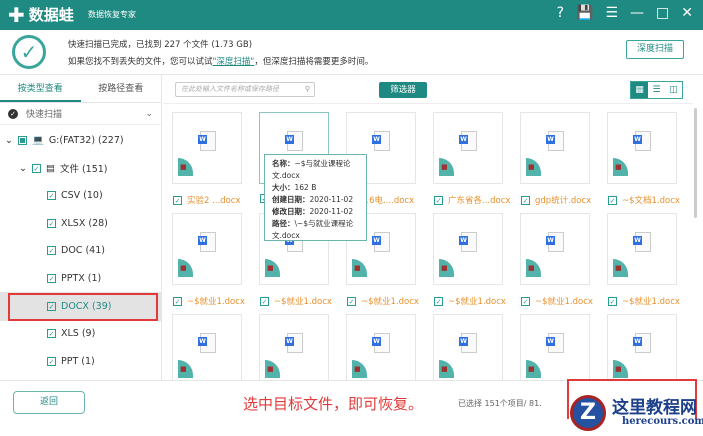 This screenshot has height=436, width=703. I want to click on tree-drive: ⌄ 💻 G:(FAT32) (227), so click(64, 140).